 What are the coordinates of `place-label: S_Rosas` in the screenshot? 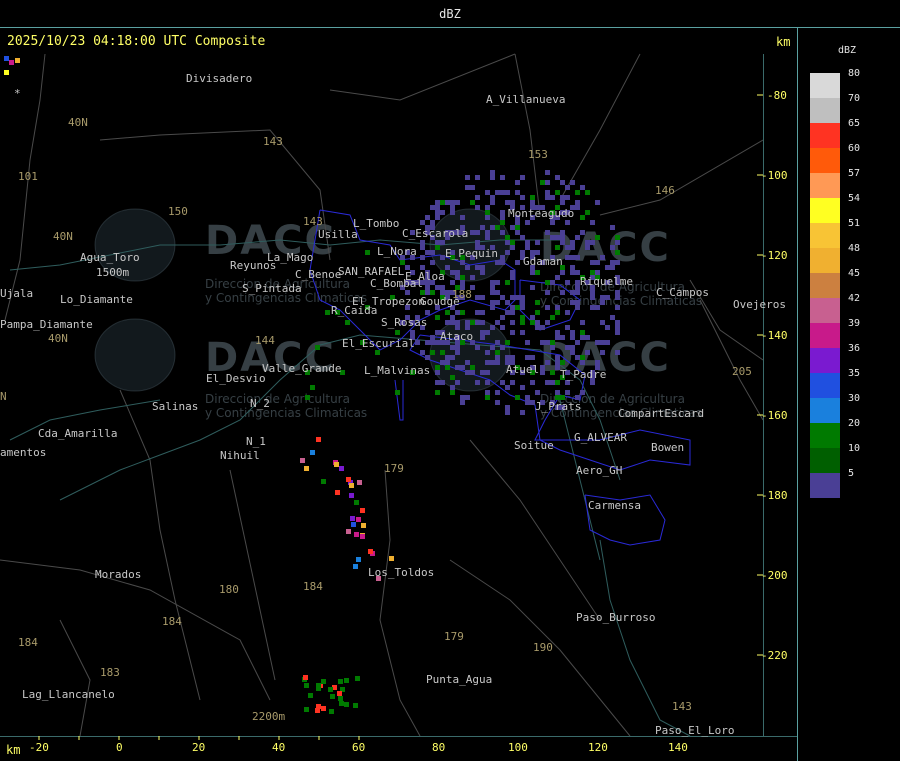 It's located at (404, 322).